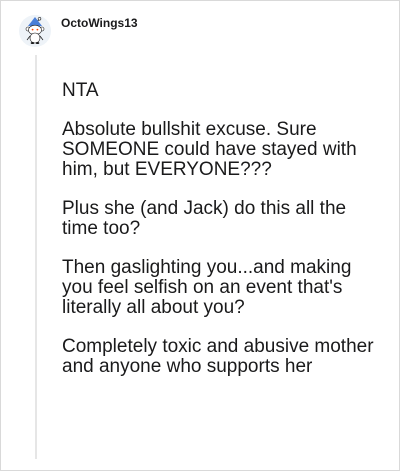 Image resolution: width=400 pixels, height=471 pixels. What do you see at coordinates (36, 257) in the screenshot?
I see `thread-collapse-line` at bounding box center [36, 257].